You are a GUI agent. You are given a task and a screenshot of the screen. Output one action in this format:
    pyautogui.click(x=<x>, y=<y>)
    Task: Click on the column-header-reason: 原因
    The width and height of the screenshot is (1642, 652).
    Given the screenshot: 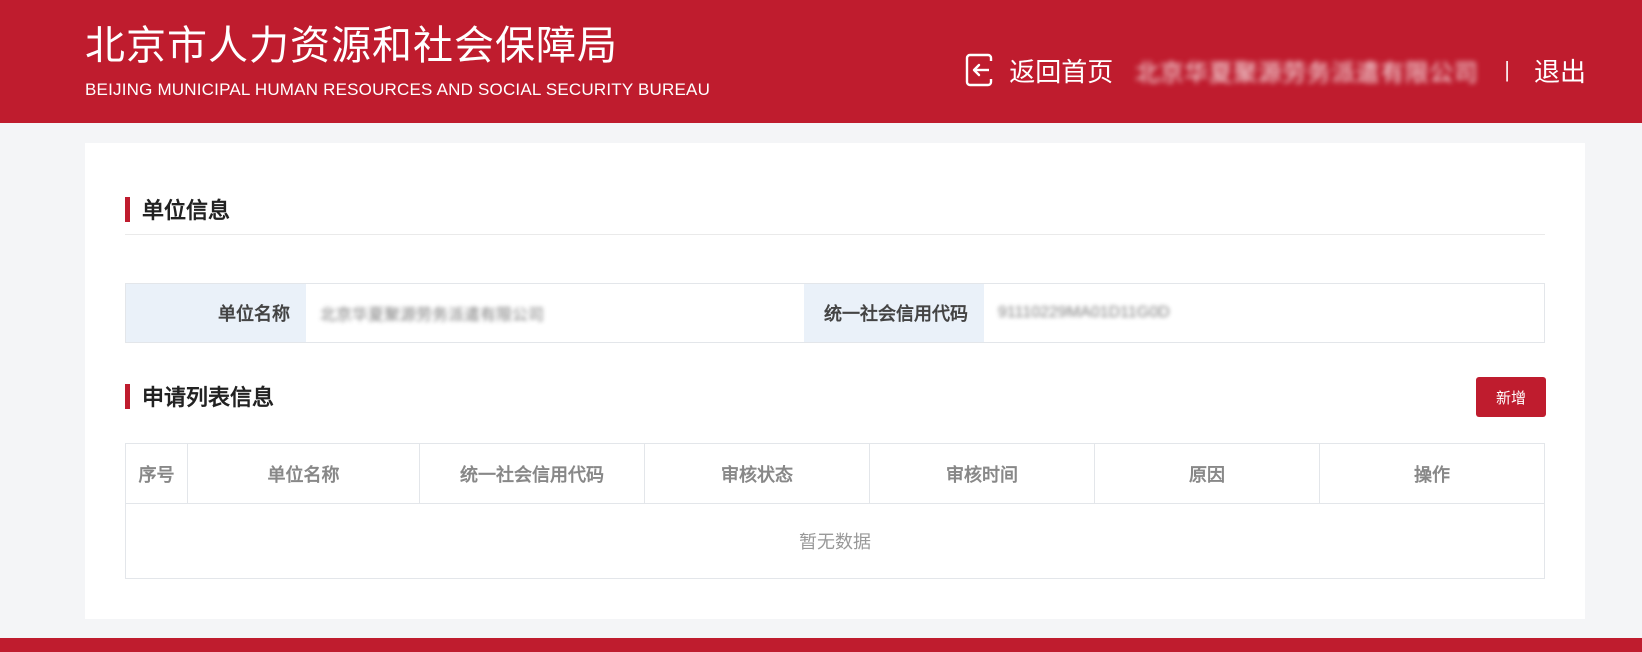 What is the action you would take?
    pyautogui.click(x=1207, y=473)
    